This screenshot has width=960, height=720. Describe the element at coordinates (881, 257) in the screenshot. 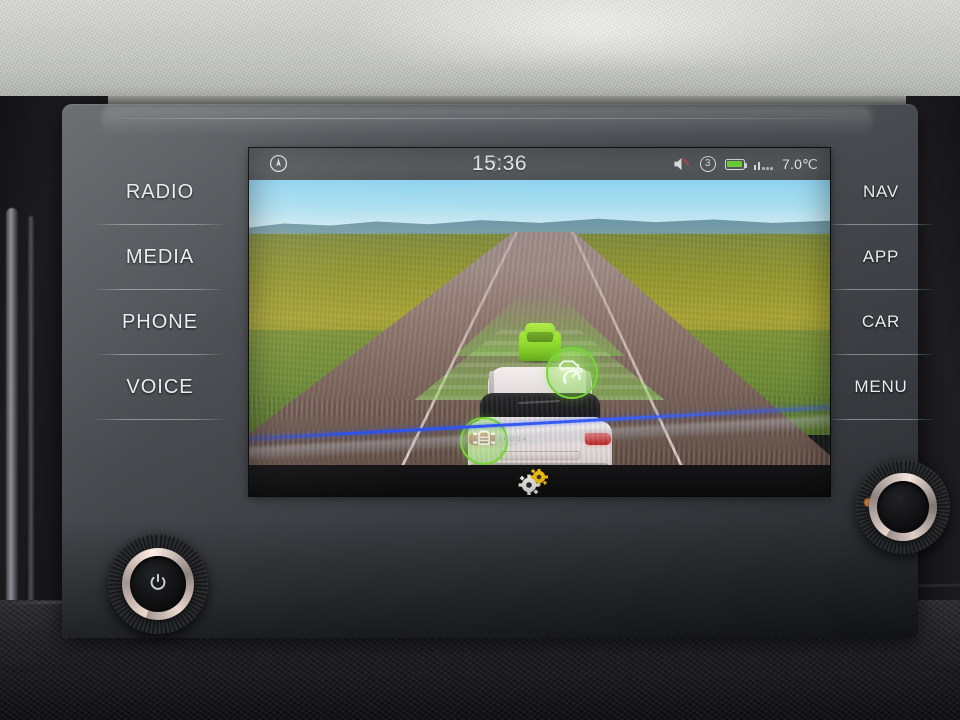

I see `hardkey-app: APP` at that location.